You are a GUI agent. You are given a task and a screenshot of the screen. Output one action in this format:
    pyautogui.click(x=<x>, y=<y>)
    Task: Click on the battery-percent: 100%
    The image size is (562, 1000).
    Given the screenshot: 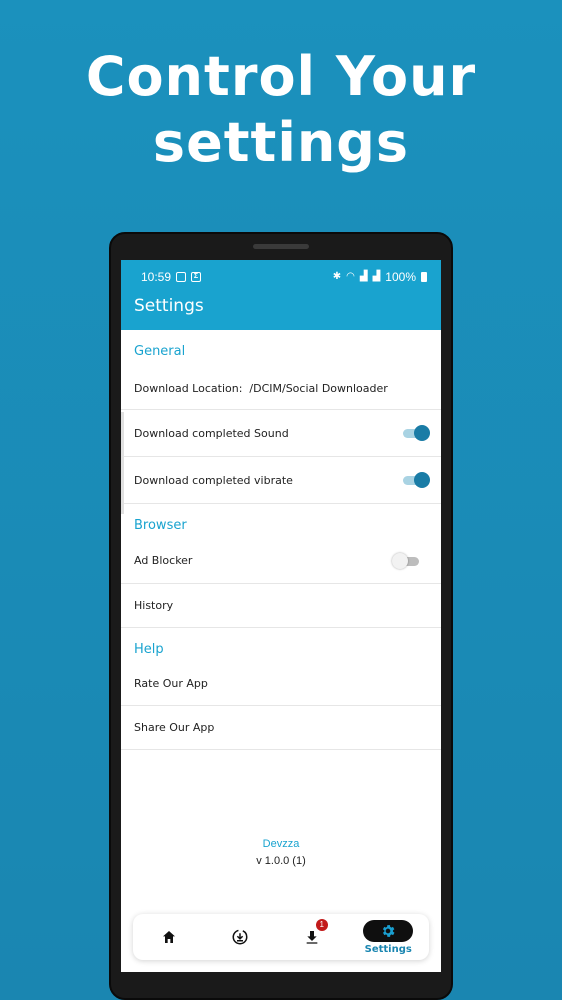 What is the action you would take?
    pyautogui.click(x=400, y=277)
    